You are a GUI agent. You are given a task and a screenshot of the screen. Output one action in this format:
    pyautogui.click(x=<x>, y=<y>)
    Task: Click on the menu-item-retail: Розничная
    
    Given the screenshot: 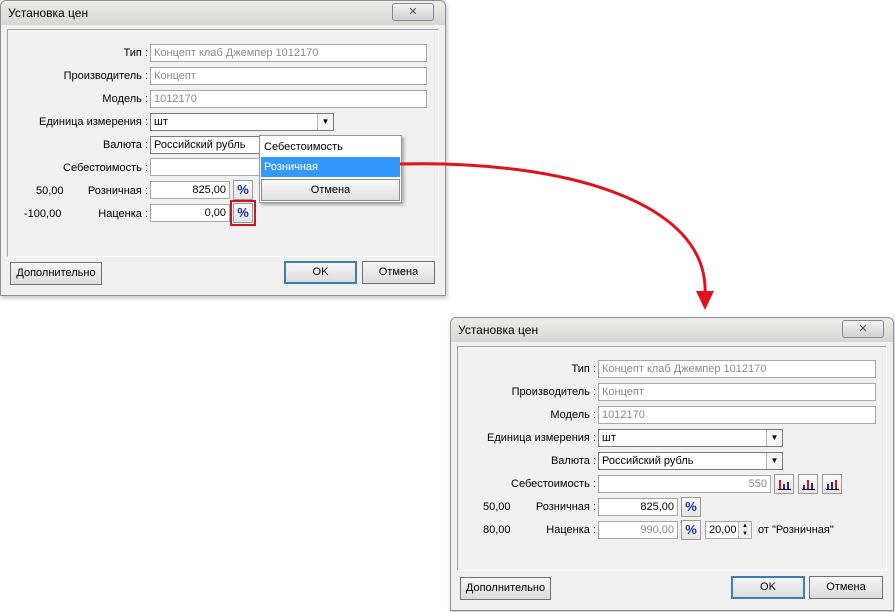 What is the action you would take?
    pyautogui.click(x=330, y=167)
    